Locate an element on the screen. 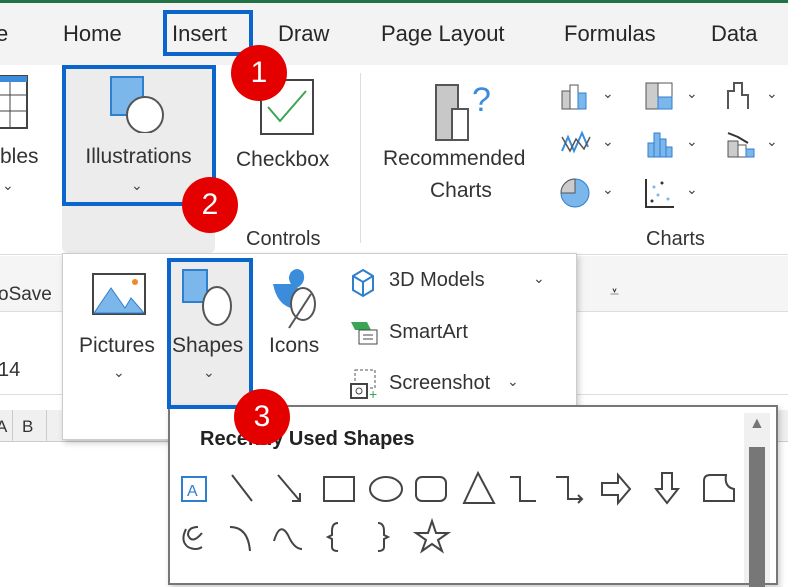  step-badge-1: 1 is located at coordinates (259, 73).